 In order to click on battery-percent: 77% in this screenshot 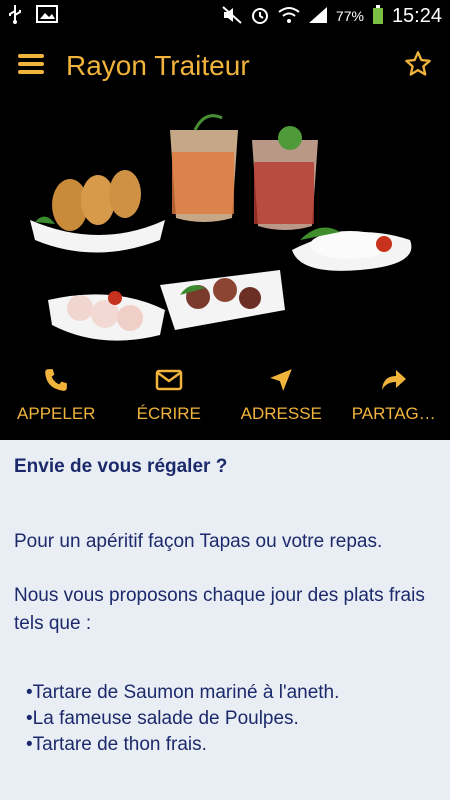, I will do `click(349, 16)`.